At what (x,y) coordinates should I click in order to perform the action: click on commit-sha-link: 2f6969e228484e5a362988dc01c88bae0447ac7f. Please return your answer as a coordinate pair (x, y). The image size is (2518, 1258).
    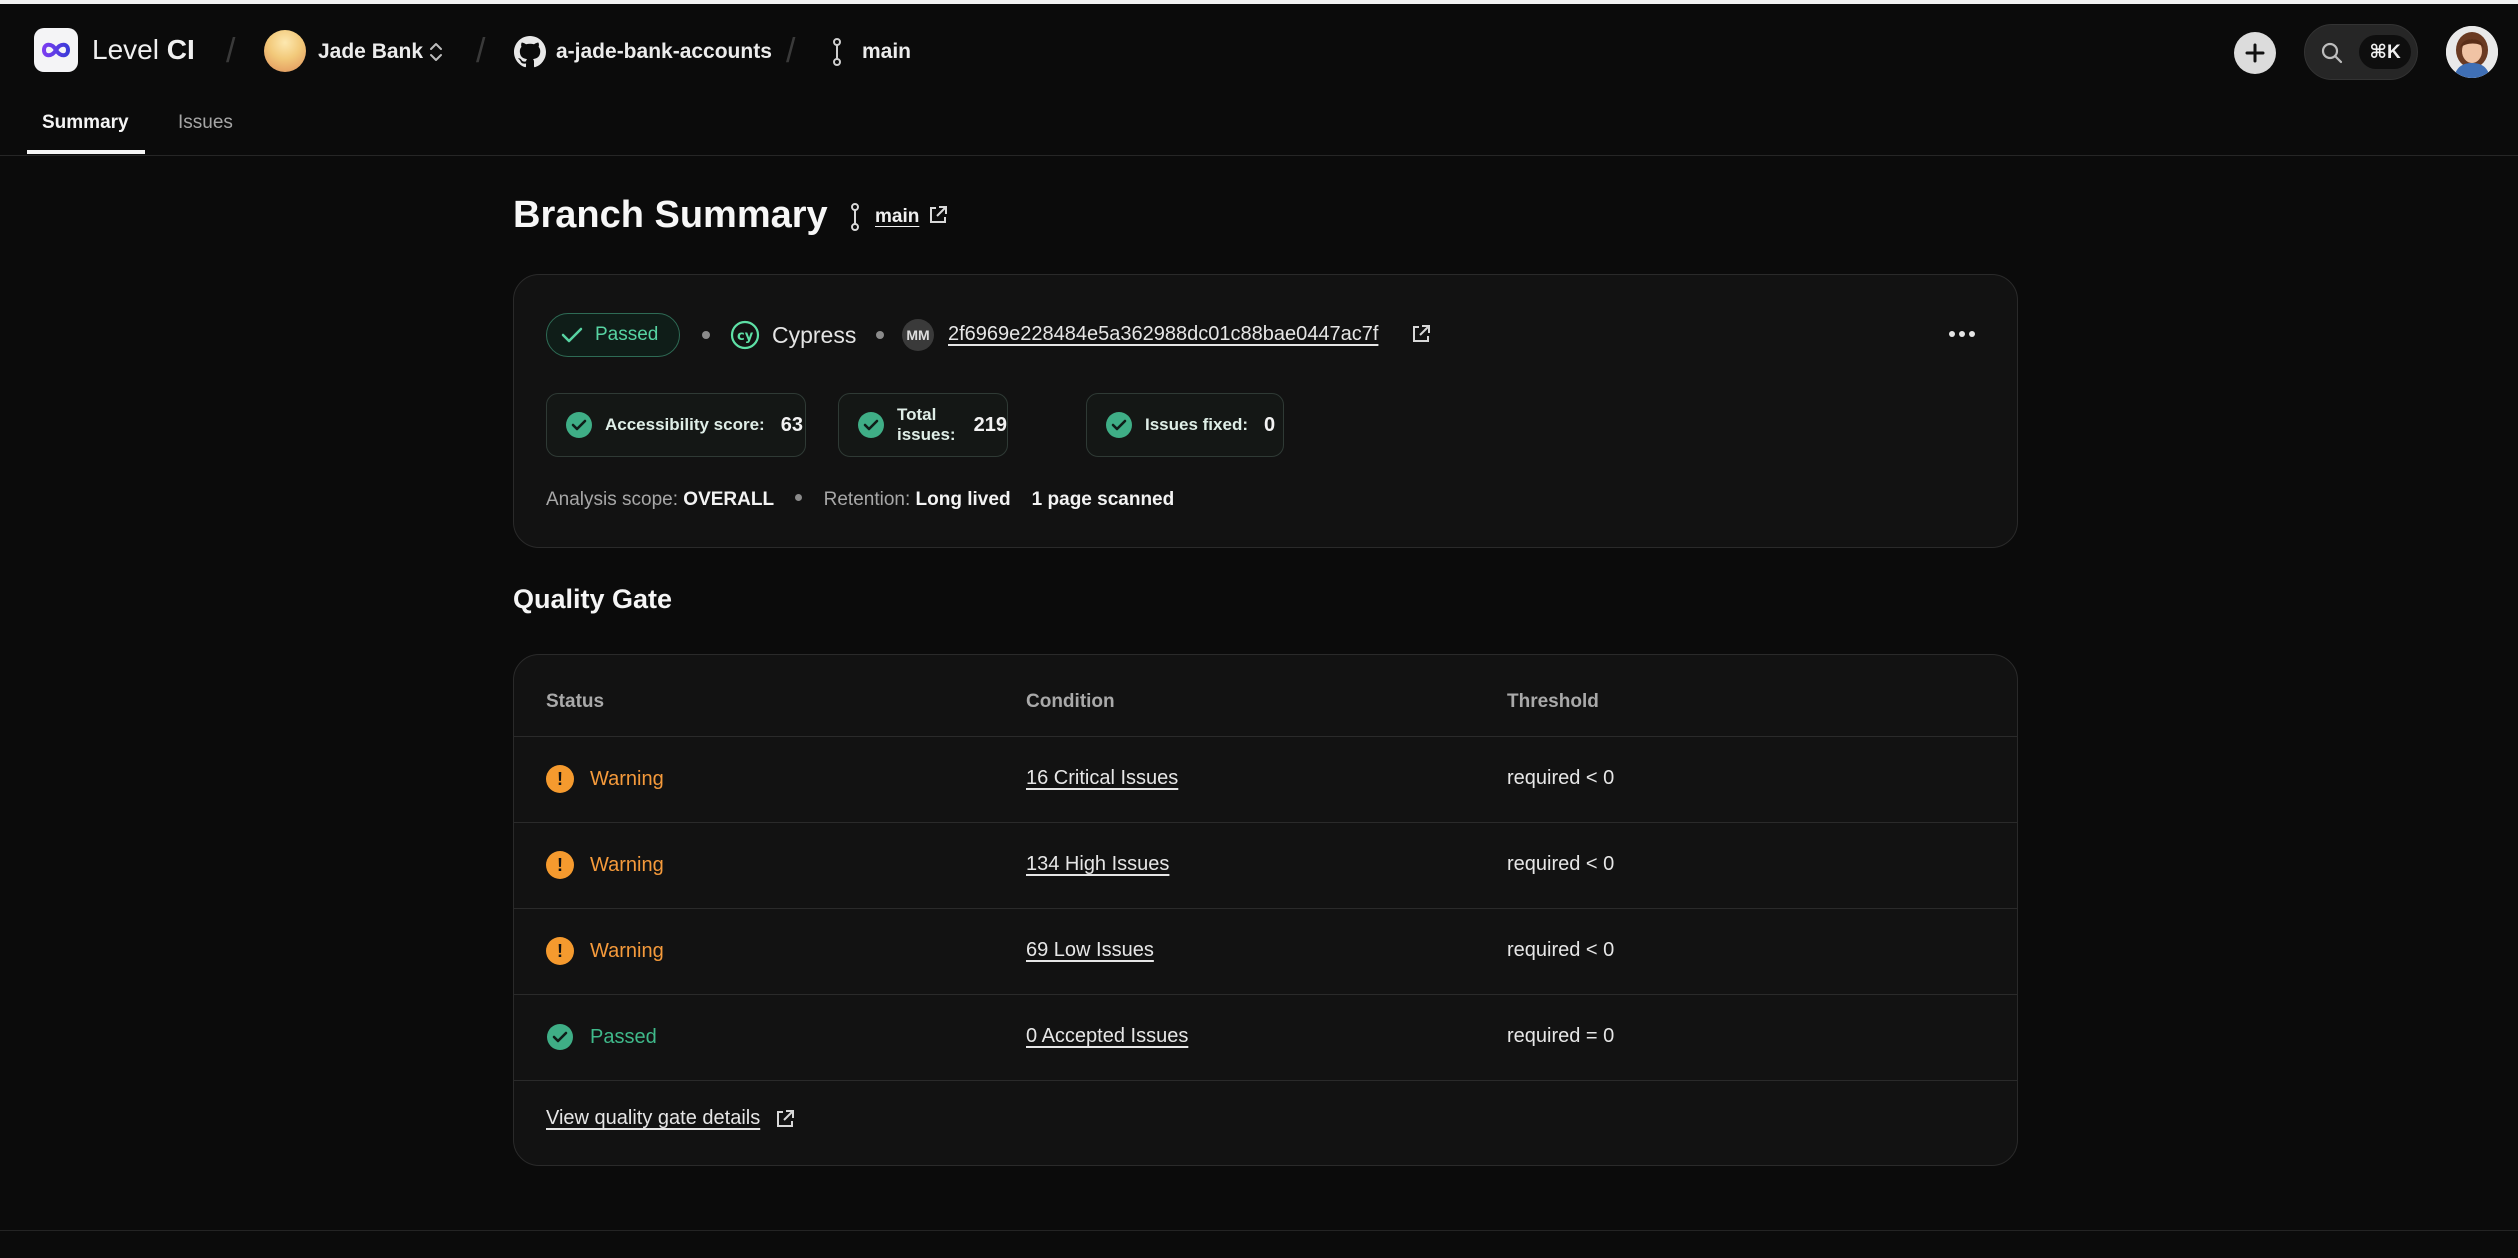
    Looking at the image, I should click on (1163, 334).